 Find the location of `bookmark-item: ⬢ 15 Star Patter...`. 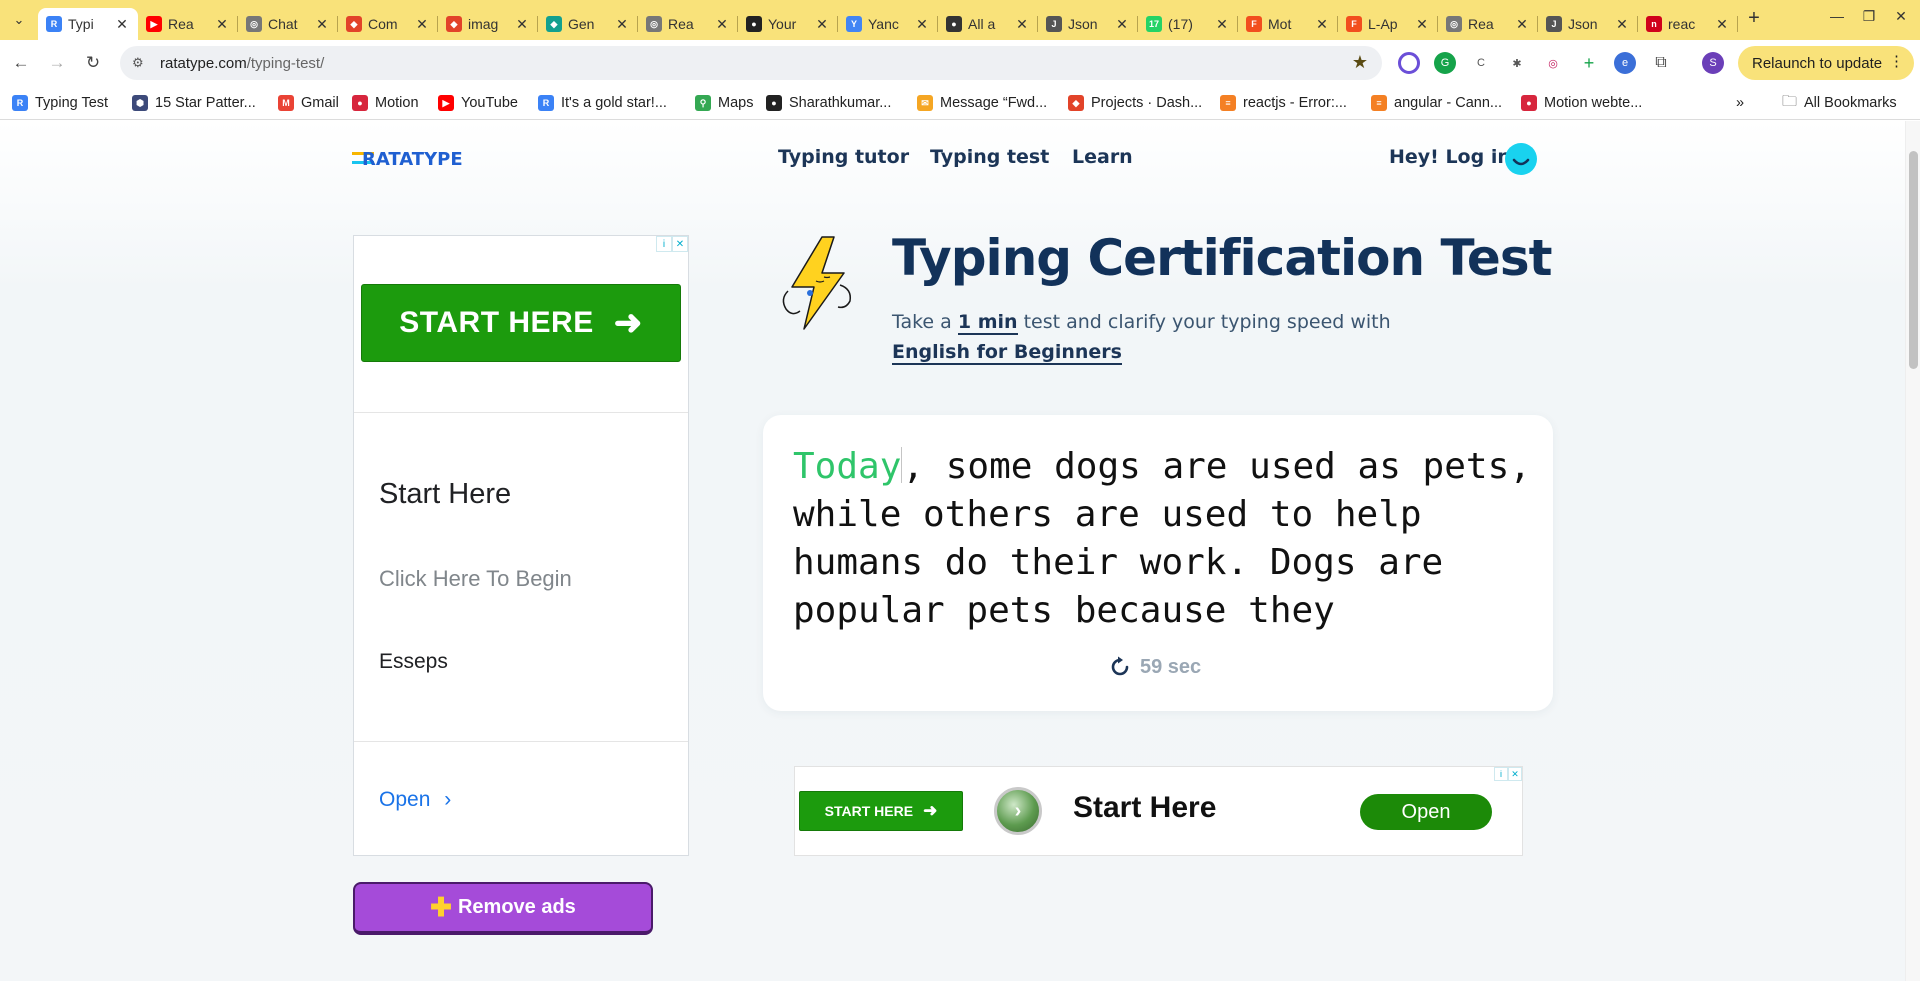

bookmark-item: ⬢ 15 Star Patter... is located at coordinates (194, 103).